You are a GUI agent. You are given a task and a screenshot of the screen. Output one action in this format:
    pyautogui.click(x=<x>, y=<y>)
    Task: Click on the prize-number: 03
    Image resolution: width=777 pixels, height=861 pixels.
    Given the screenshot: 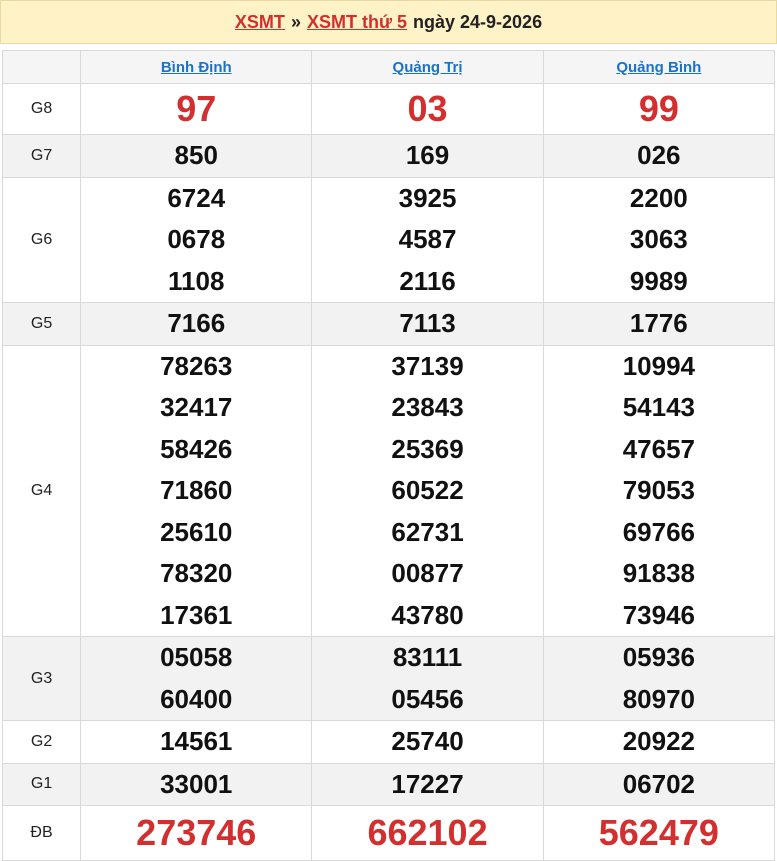 What is the action you would take?
    pyautogui.click(x=427, y=109)
    